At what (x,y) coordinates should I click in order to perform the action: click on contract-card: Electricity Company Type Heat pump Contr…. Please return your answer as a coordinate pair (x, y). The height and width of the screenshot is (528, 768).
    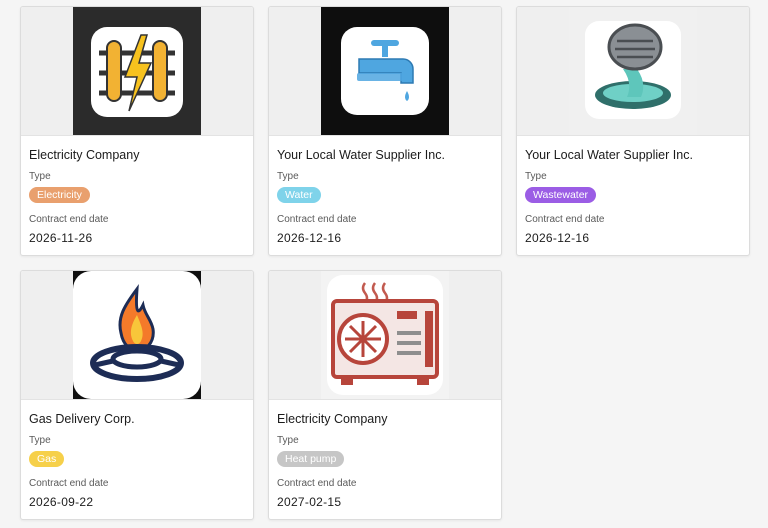
    Looking at the image, I should click on (385, 395).